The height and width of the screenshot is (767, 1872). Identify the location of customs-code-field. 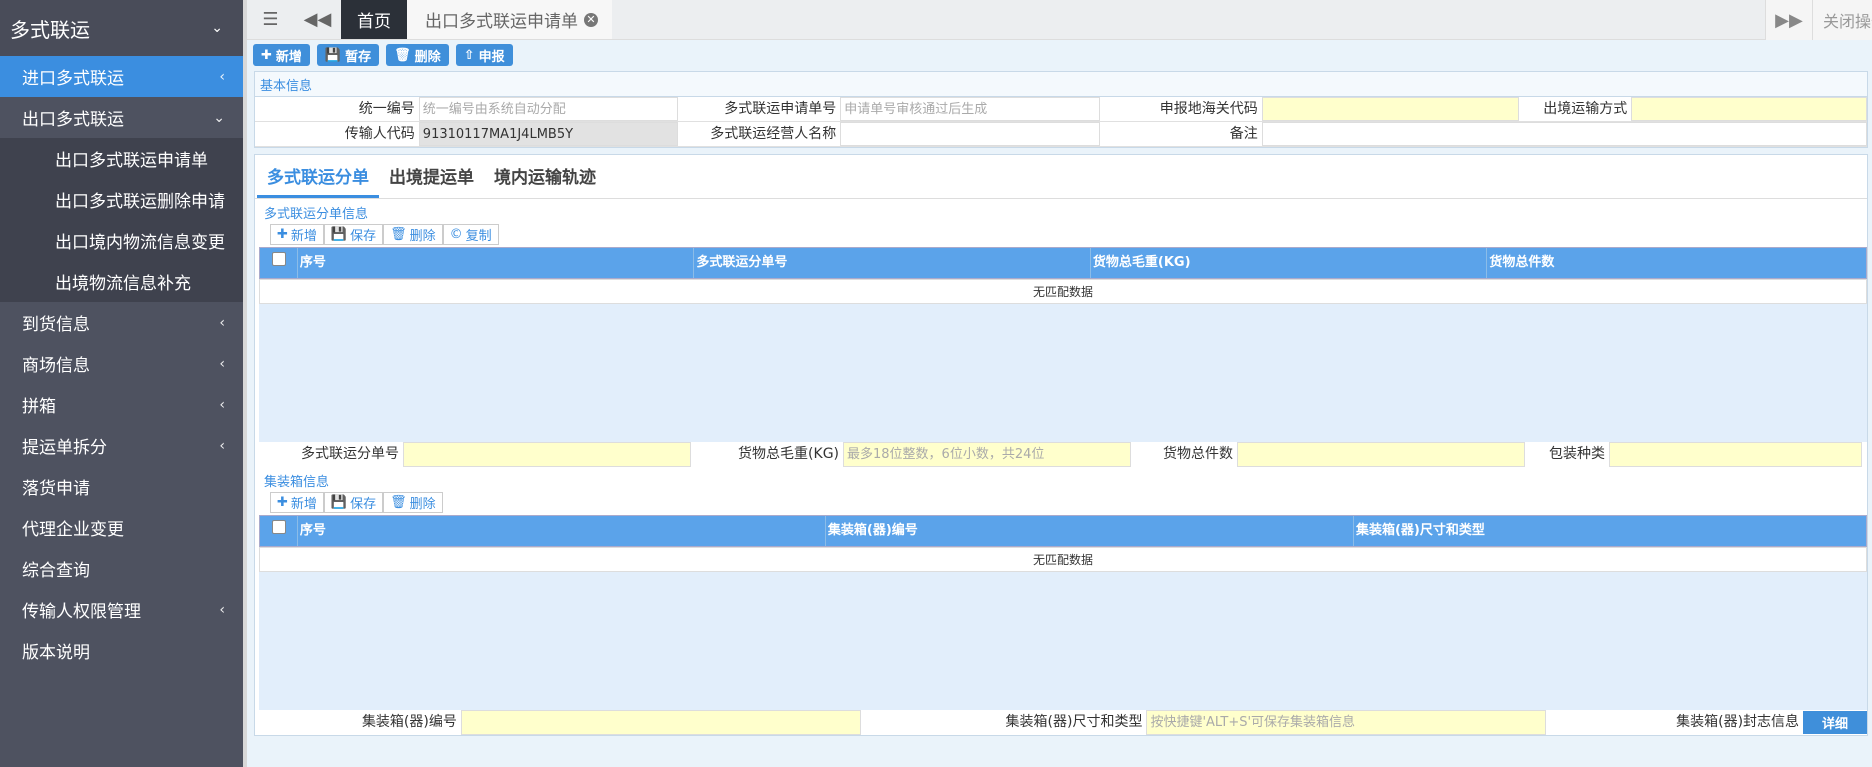
(1390, 109).